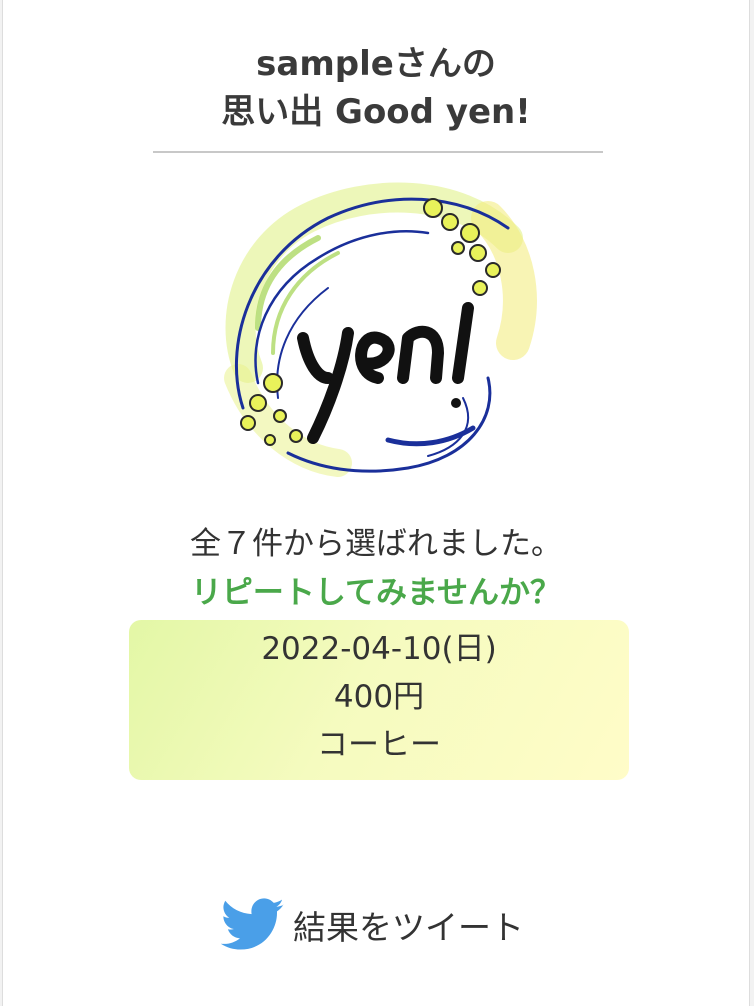  I want to click on selection-message: 全７件から選ばれました。, so click(376, 544).